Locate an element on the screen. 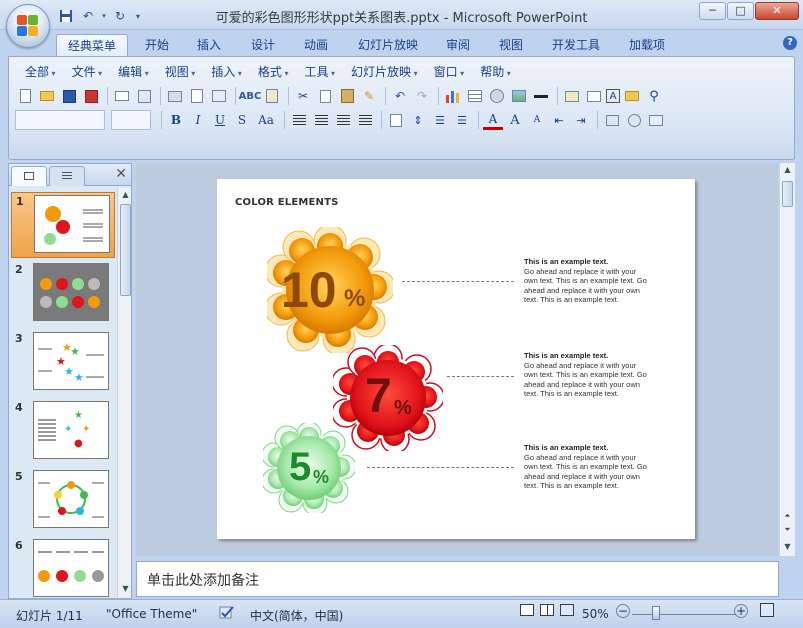 The image size is (803, 628). slide-sorter-icon is located at coordinates (547, 611).